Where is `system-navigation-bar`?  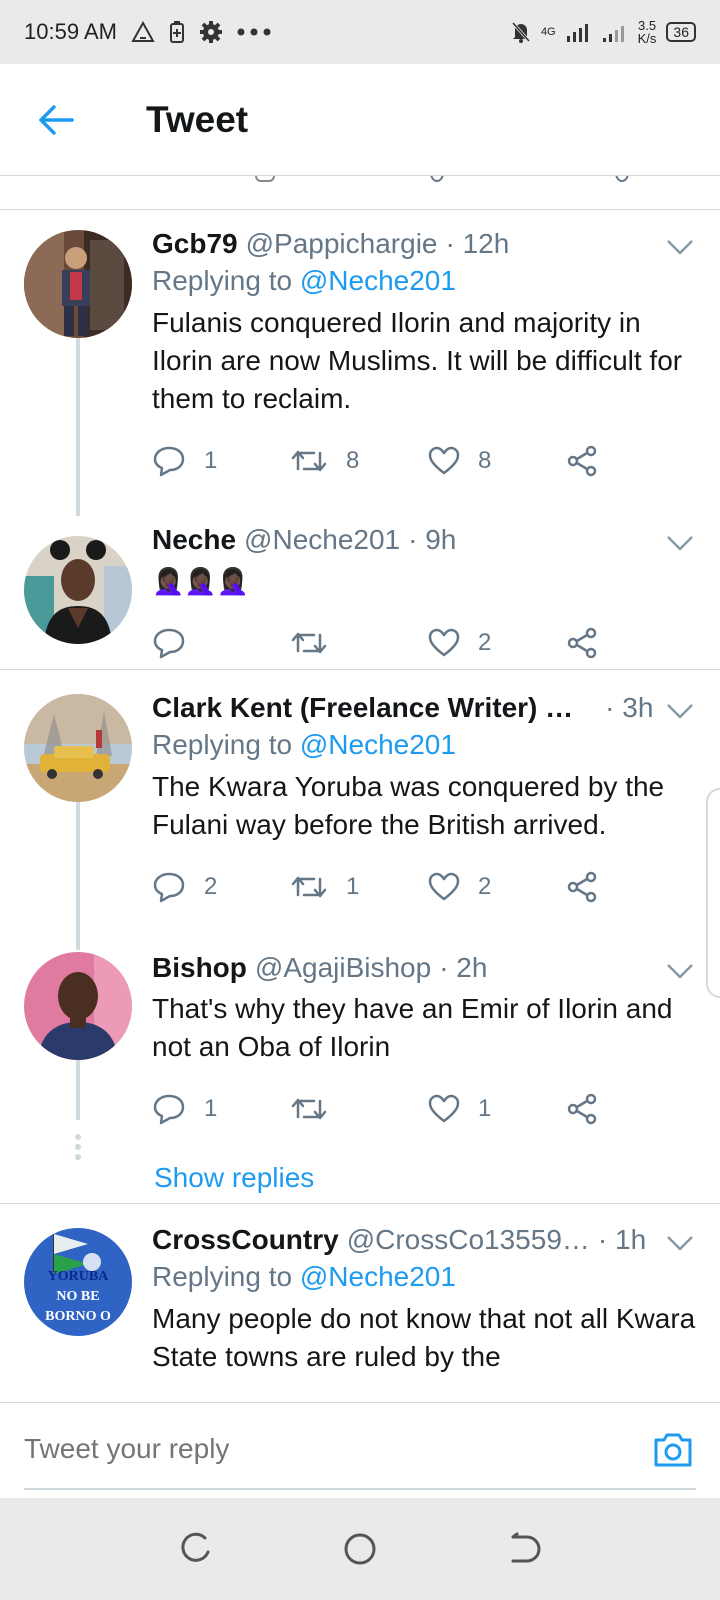 system-navigation-bar is located at coordinates (360, 1549).